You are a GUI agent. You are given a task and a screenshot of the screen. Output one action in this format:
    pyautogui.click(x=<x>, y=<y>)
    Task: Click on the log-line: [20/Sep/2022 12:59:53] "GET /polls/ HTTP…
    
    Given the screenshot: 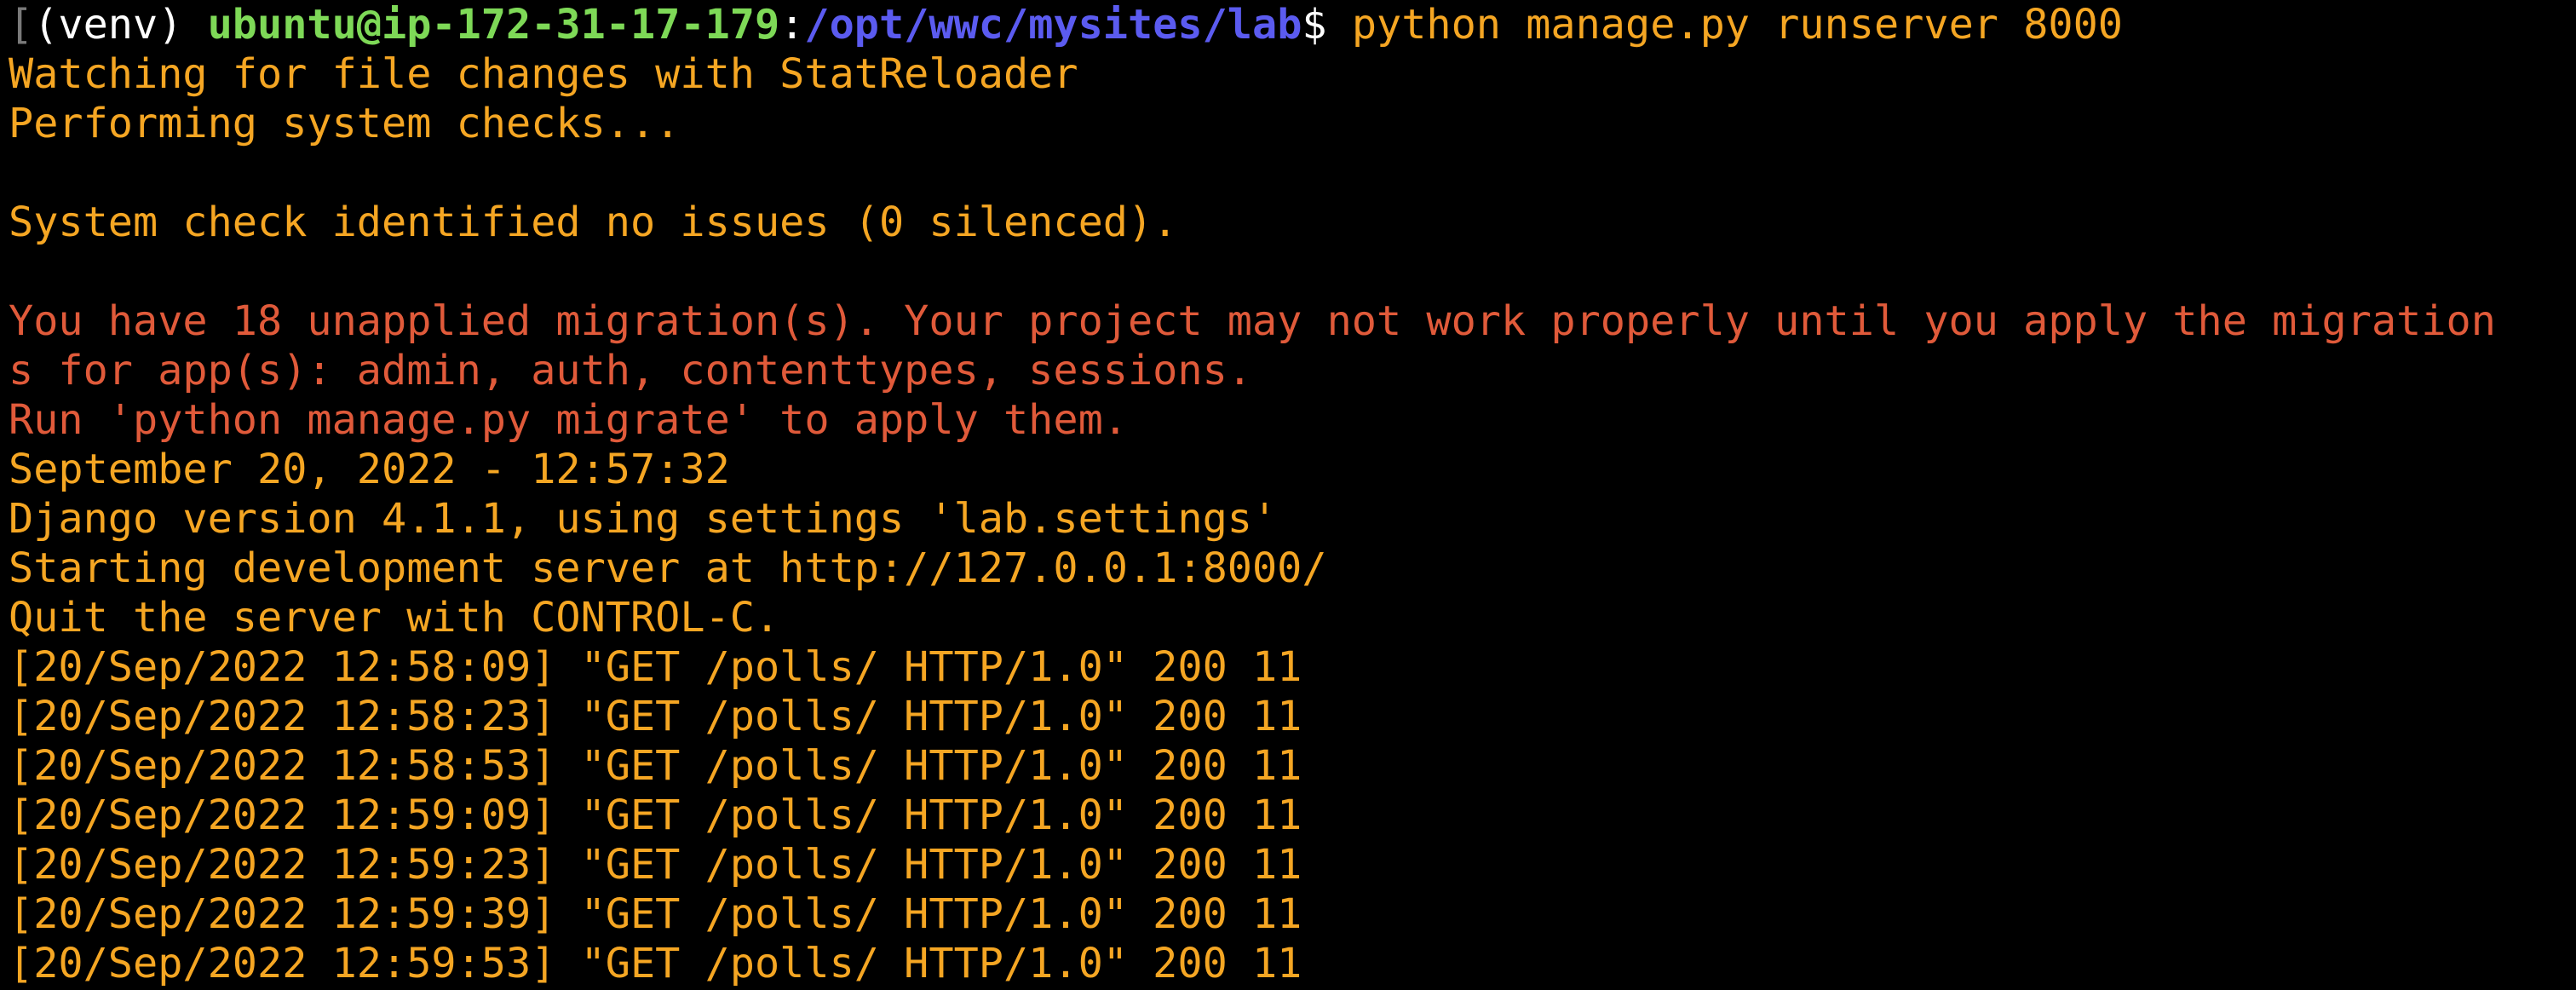 What is the action you would take?
    pyautogui.click(x=656, y=963)
    